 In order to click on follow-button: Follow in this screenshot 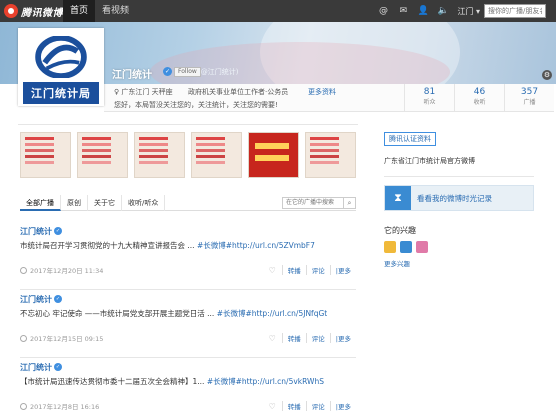, I will do `click(187, 72)`.